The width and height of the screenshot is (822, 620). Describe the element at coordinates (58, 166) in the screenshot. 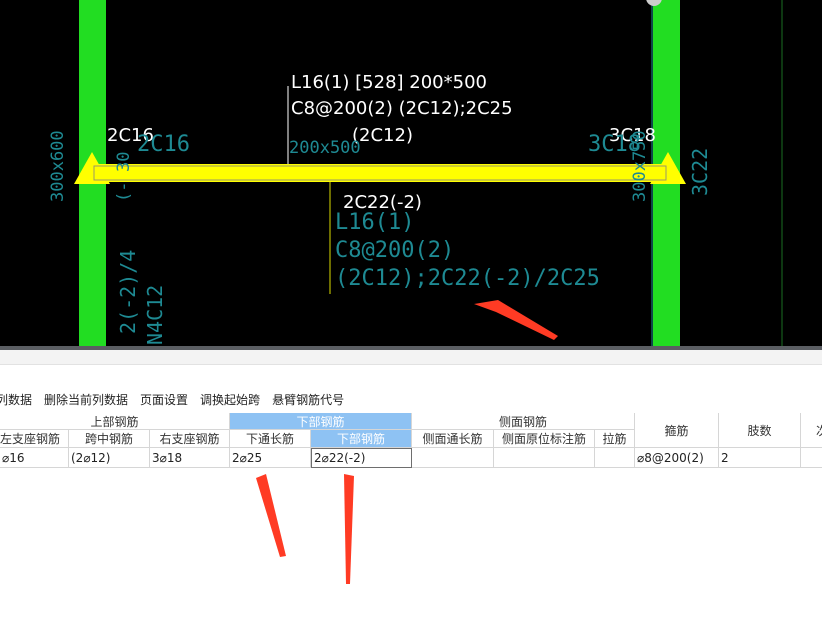

I see `left-column-size: 300x600` at that location.